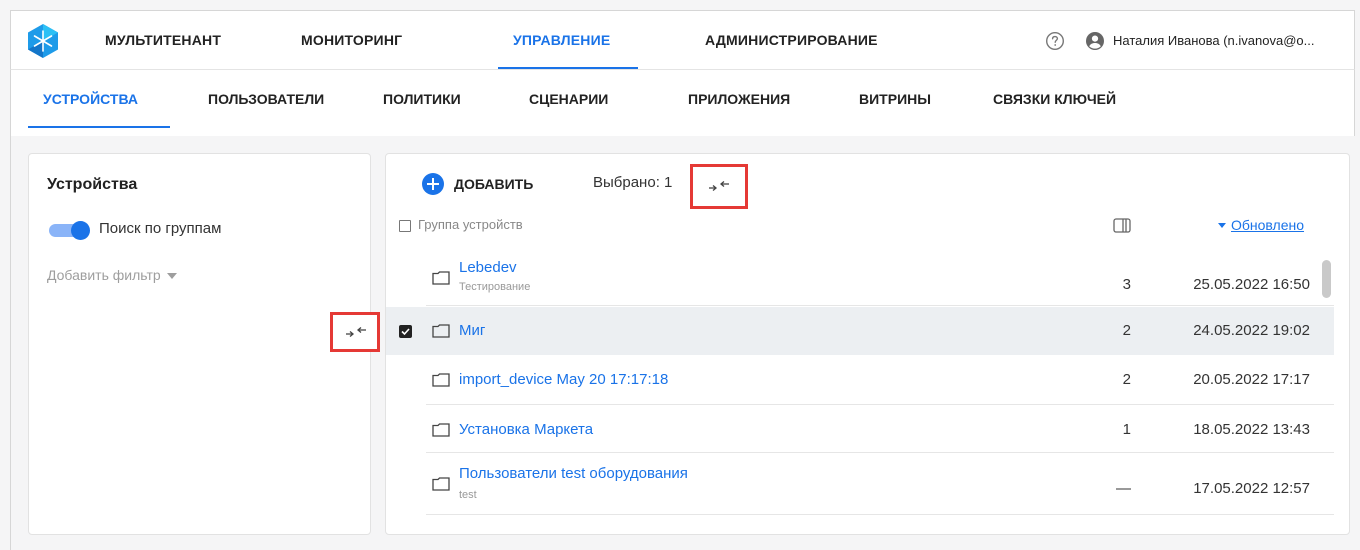  What do you see at coordinates (1126, 429) in the screenshot?
I see `row-device-count: 1` at bounding box center [1126, 429].